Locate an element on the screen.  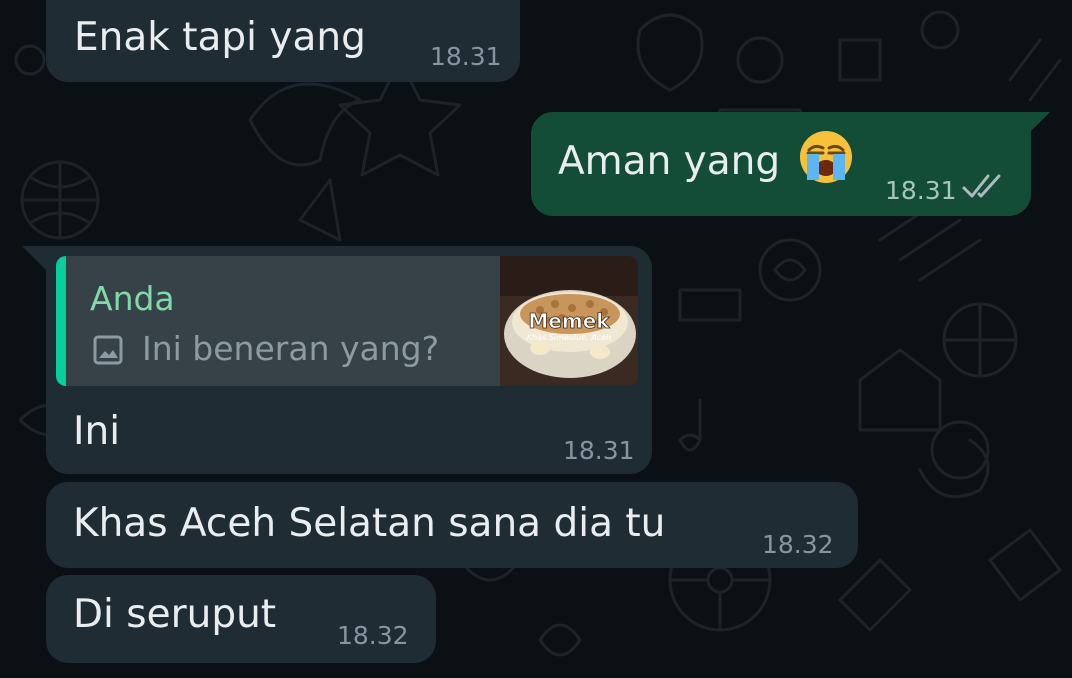
quoted-image-thumbnail: Memek Khas Simeulue, Aceh is located at coordinates (569, 321).